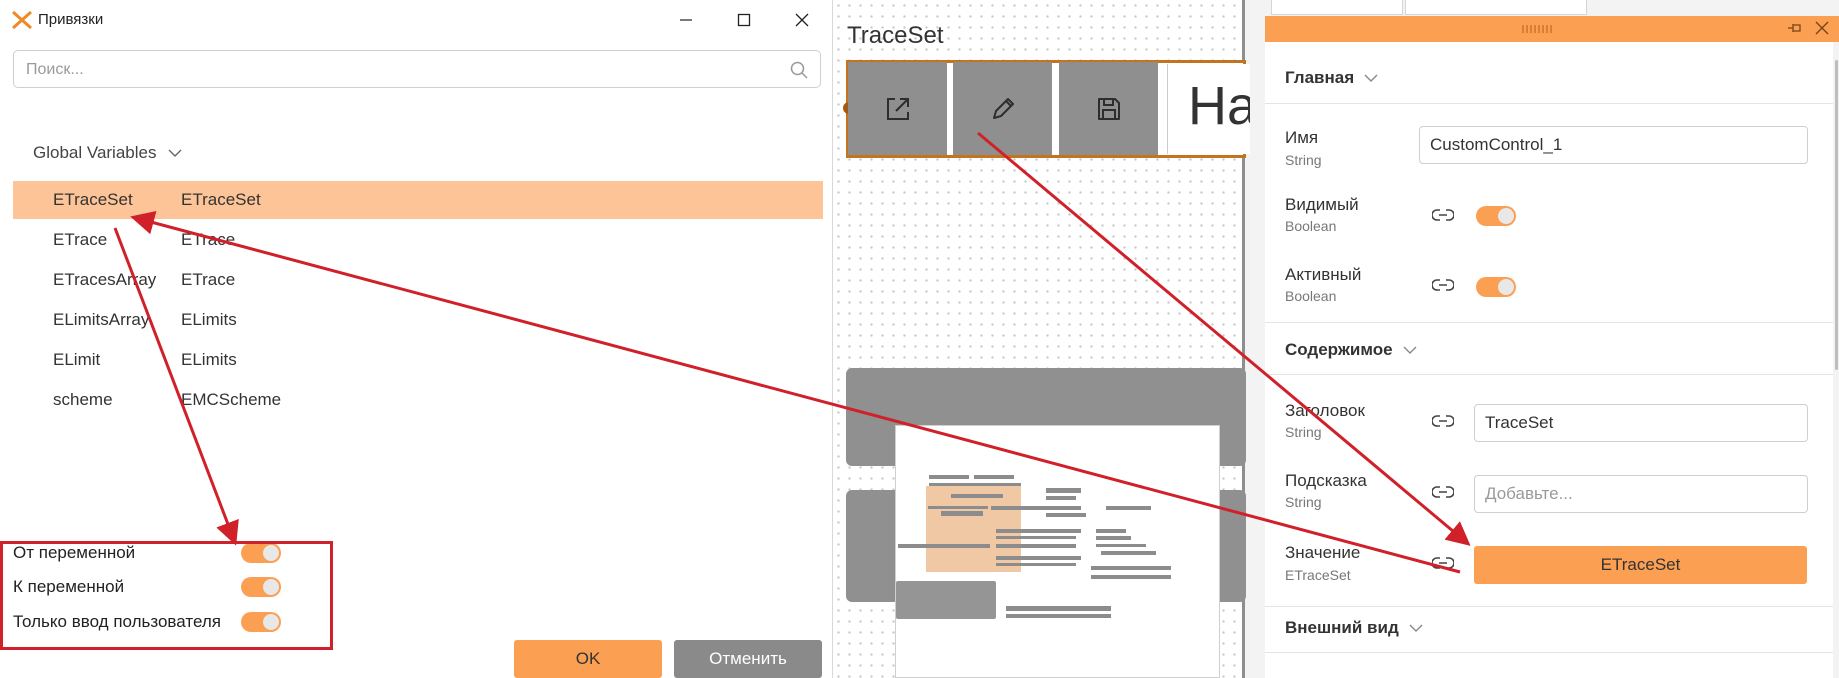 The height and width of the screenshot is (678, 1839). I want to click on variable-name: ETrace, so click(80, 239).